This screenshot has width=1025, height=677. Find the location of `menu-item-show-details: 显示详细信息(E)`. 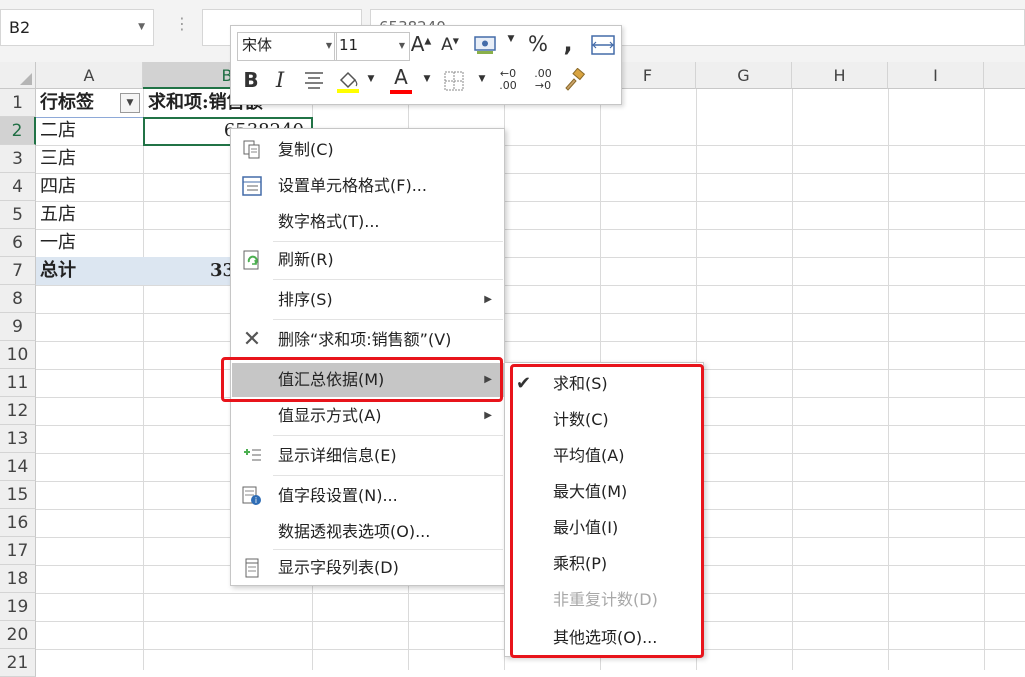

menu-item-show-details: 显示详细信息(E) is located at coordinates (368, 456).